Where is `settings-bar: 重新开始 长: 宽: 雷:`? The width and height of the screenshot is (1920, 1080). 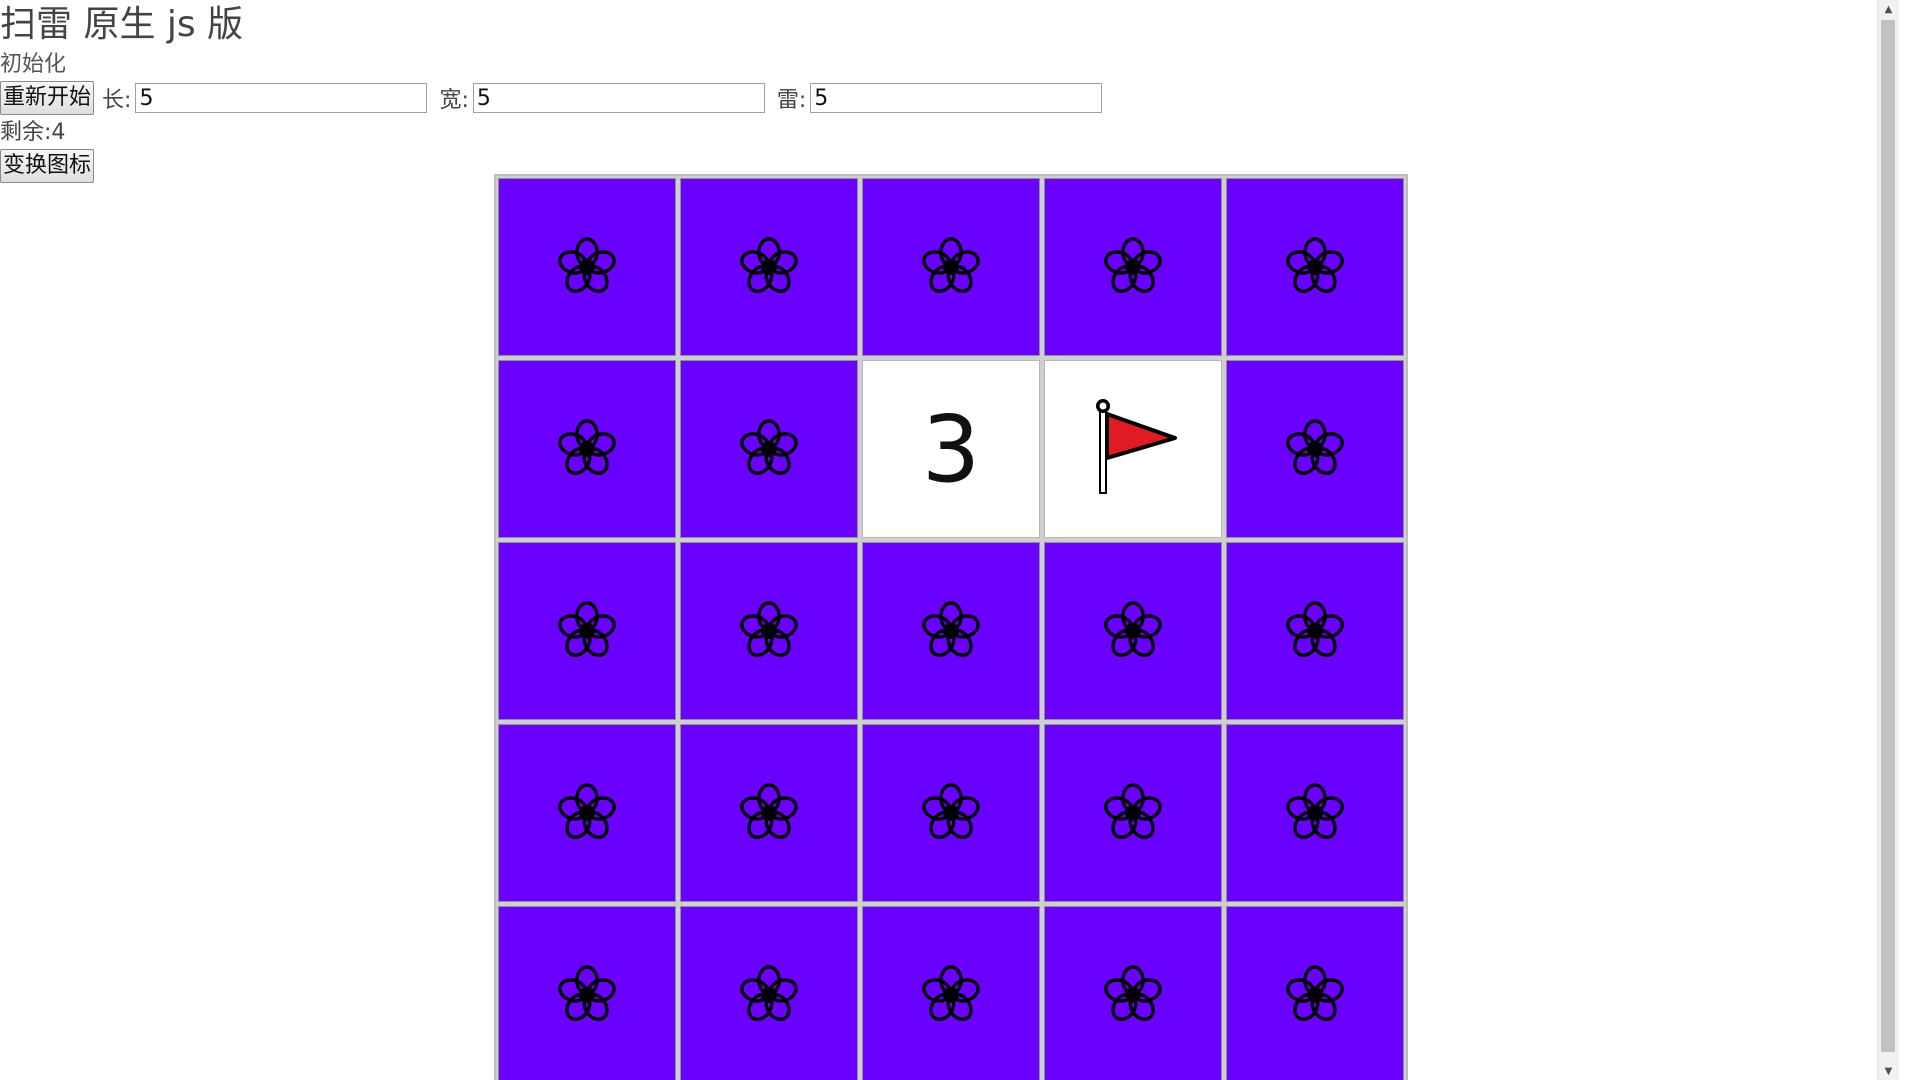 settings-bar: 重新开始 长: 宽: 雷: is located at coordinates (949, 98).